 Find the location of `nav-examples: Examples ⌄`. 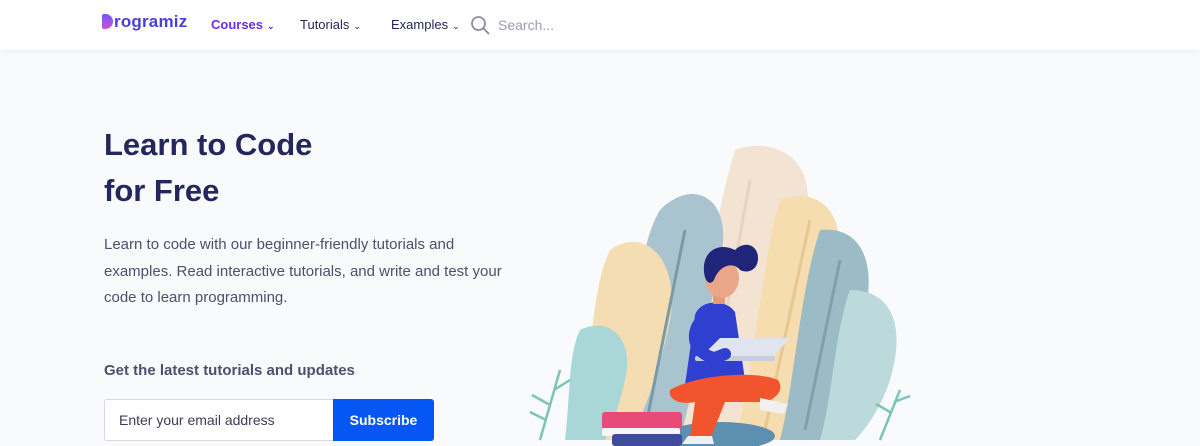

nav-examples: Examples ⌄ is located at coordinates (425, 24).